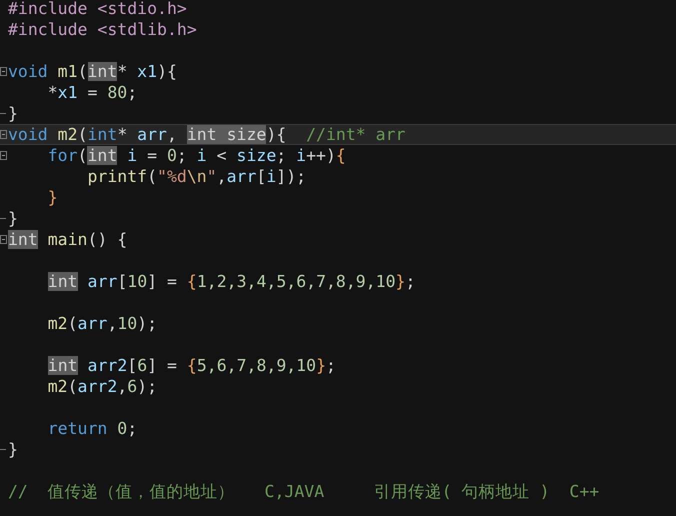 Image resolution: width=676 pixels, height=516 pixels. What do you see at coordinates (222, 155) in the screenshot?
I see `punctuation: <` at bounding box center [222, 155].